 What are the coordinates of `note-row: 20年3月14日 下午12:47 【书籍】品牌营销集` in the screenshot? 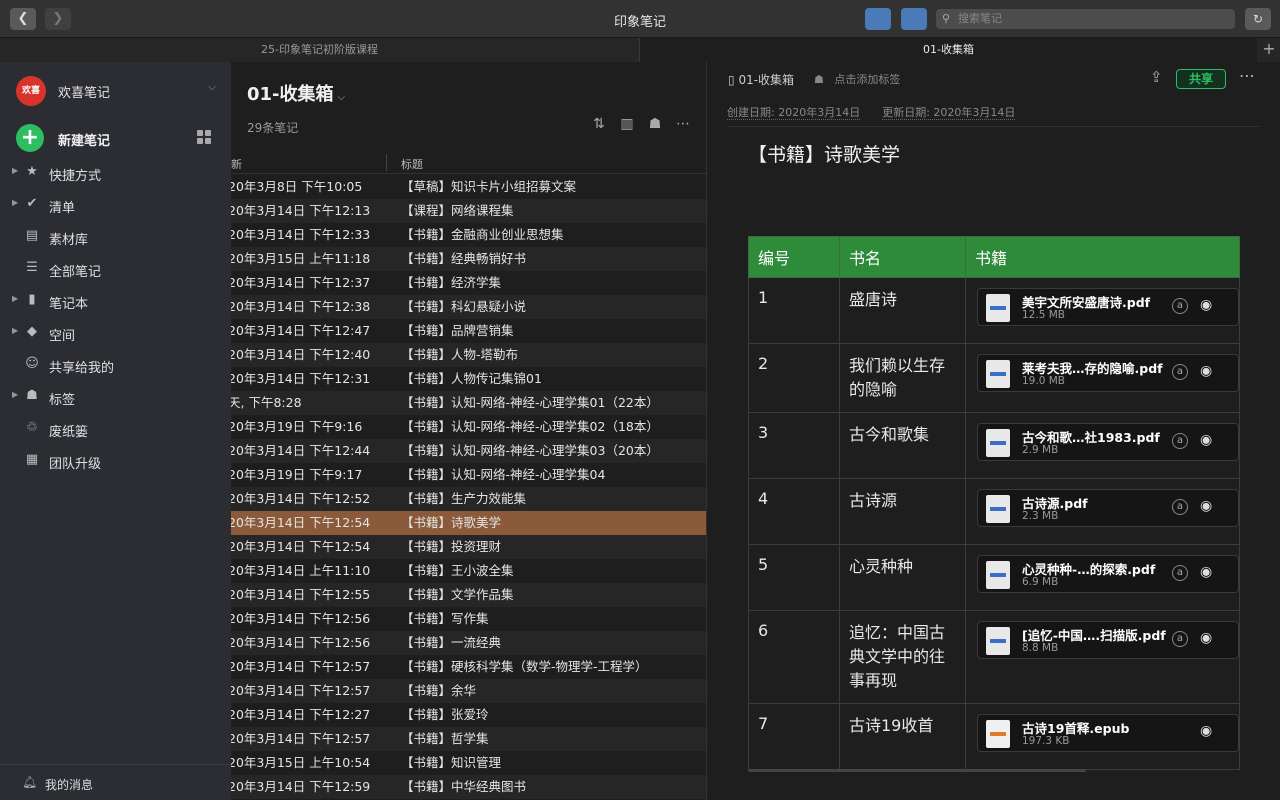 It's located at (468, 331).